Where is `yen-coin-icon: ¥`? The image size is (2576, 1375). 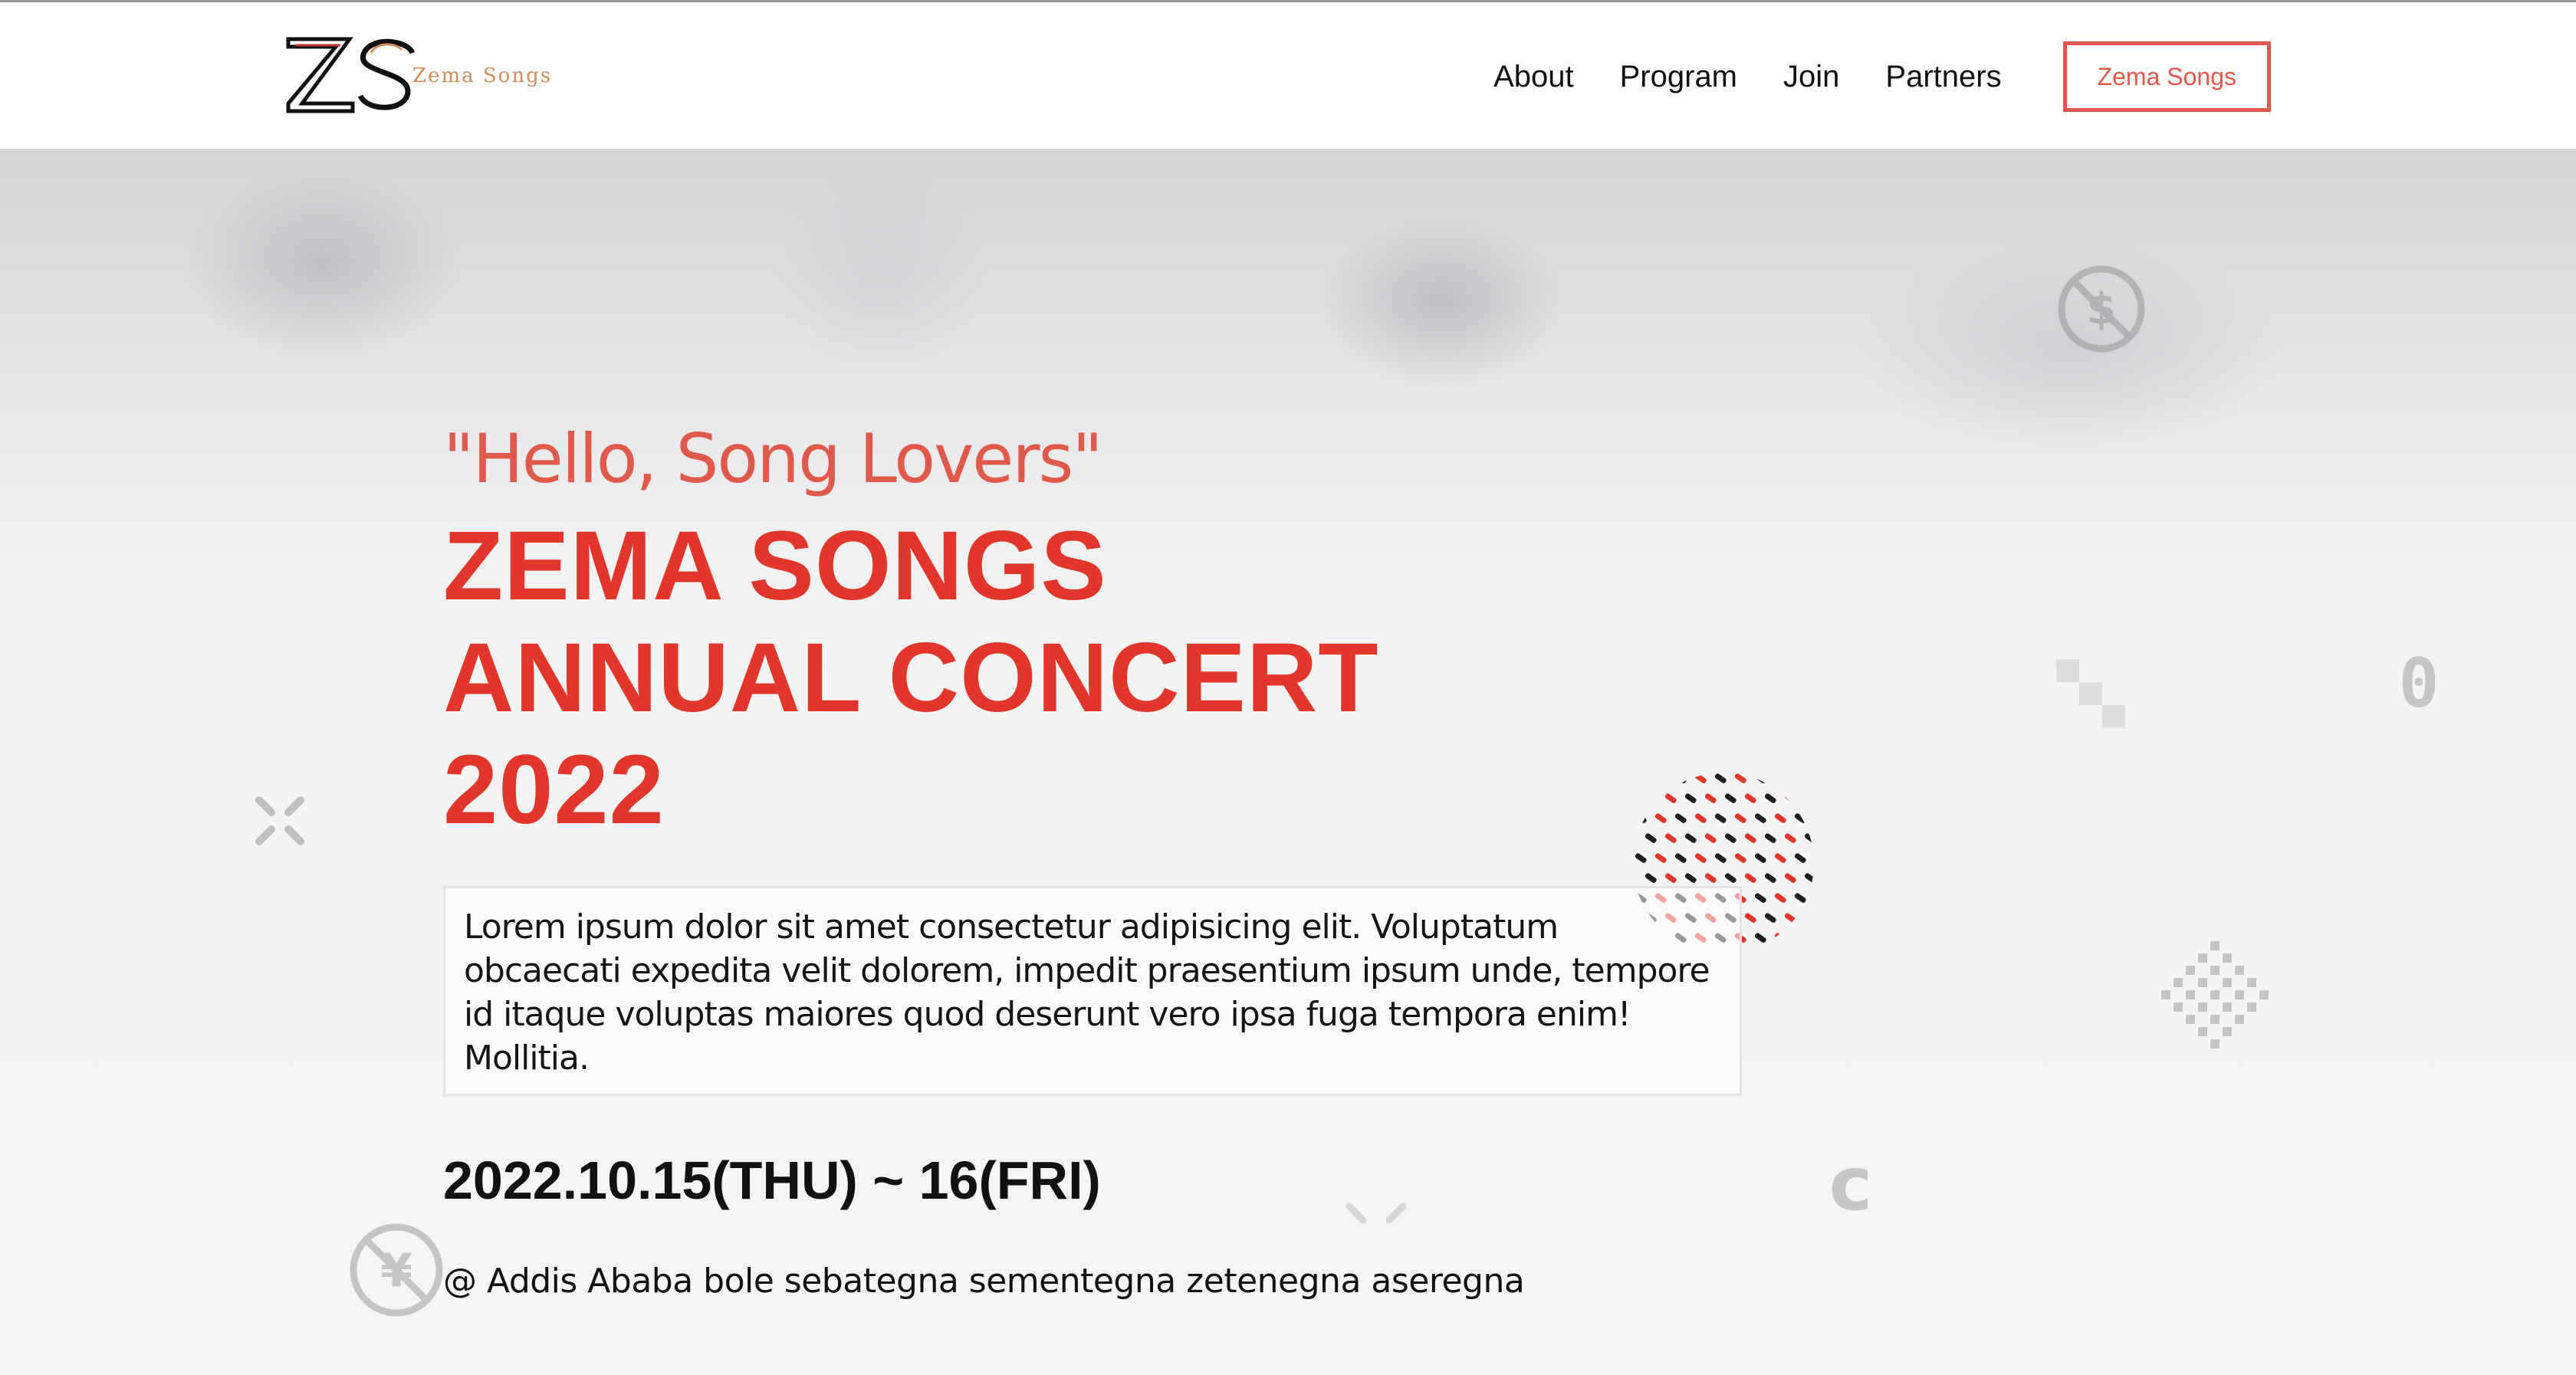 yen-coin-icon: ¥ is located at coordinates (396, 1270).